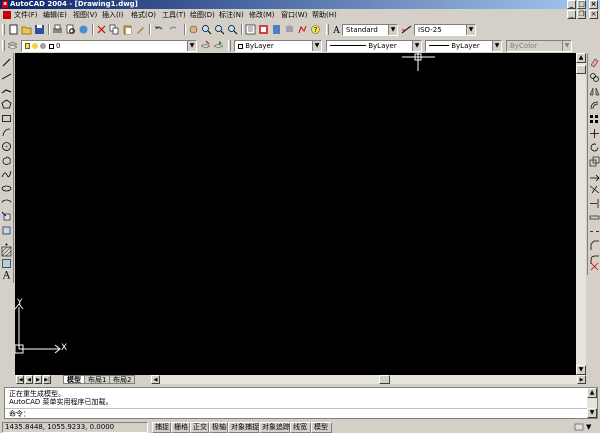  Describe the element at coordinates (12, 45) in the screenshot. I see `layer-manager-icon` at that location.